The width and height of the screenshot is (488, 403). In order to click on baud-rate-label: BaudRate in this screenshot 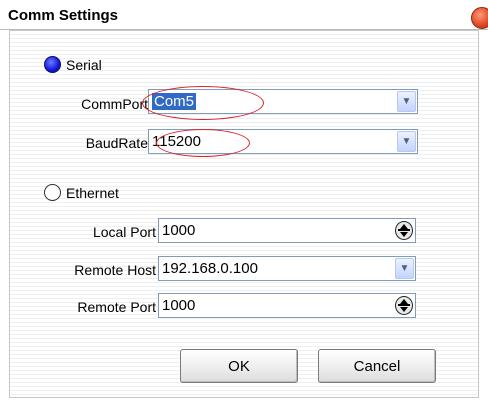, I will do `click(116, 143)`.